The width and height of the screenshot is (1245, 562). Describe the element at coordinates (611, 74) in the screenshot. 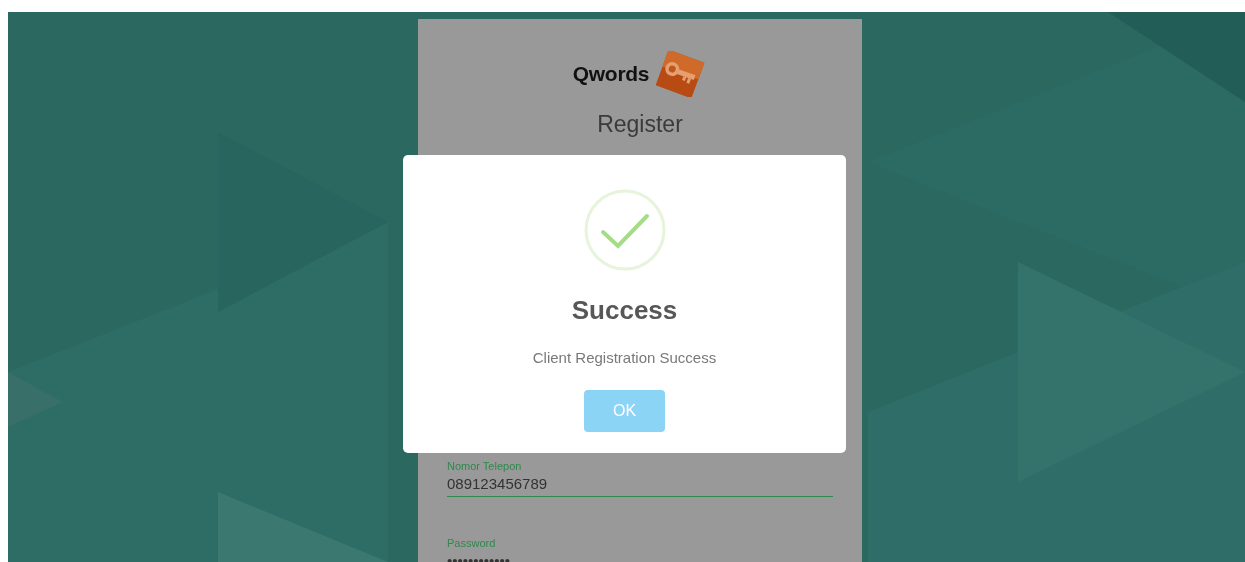

I see `logo-text: Qwords` at that location.